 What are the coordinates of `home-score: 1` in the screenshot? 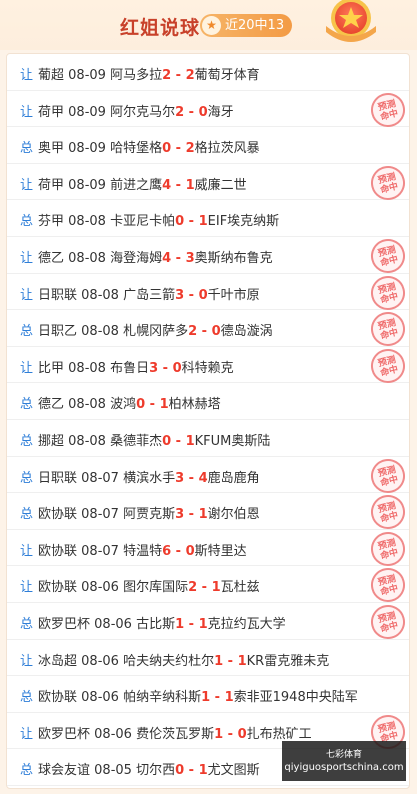 It's located at (180, 624).